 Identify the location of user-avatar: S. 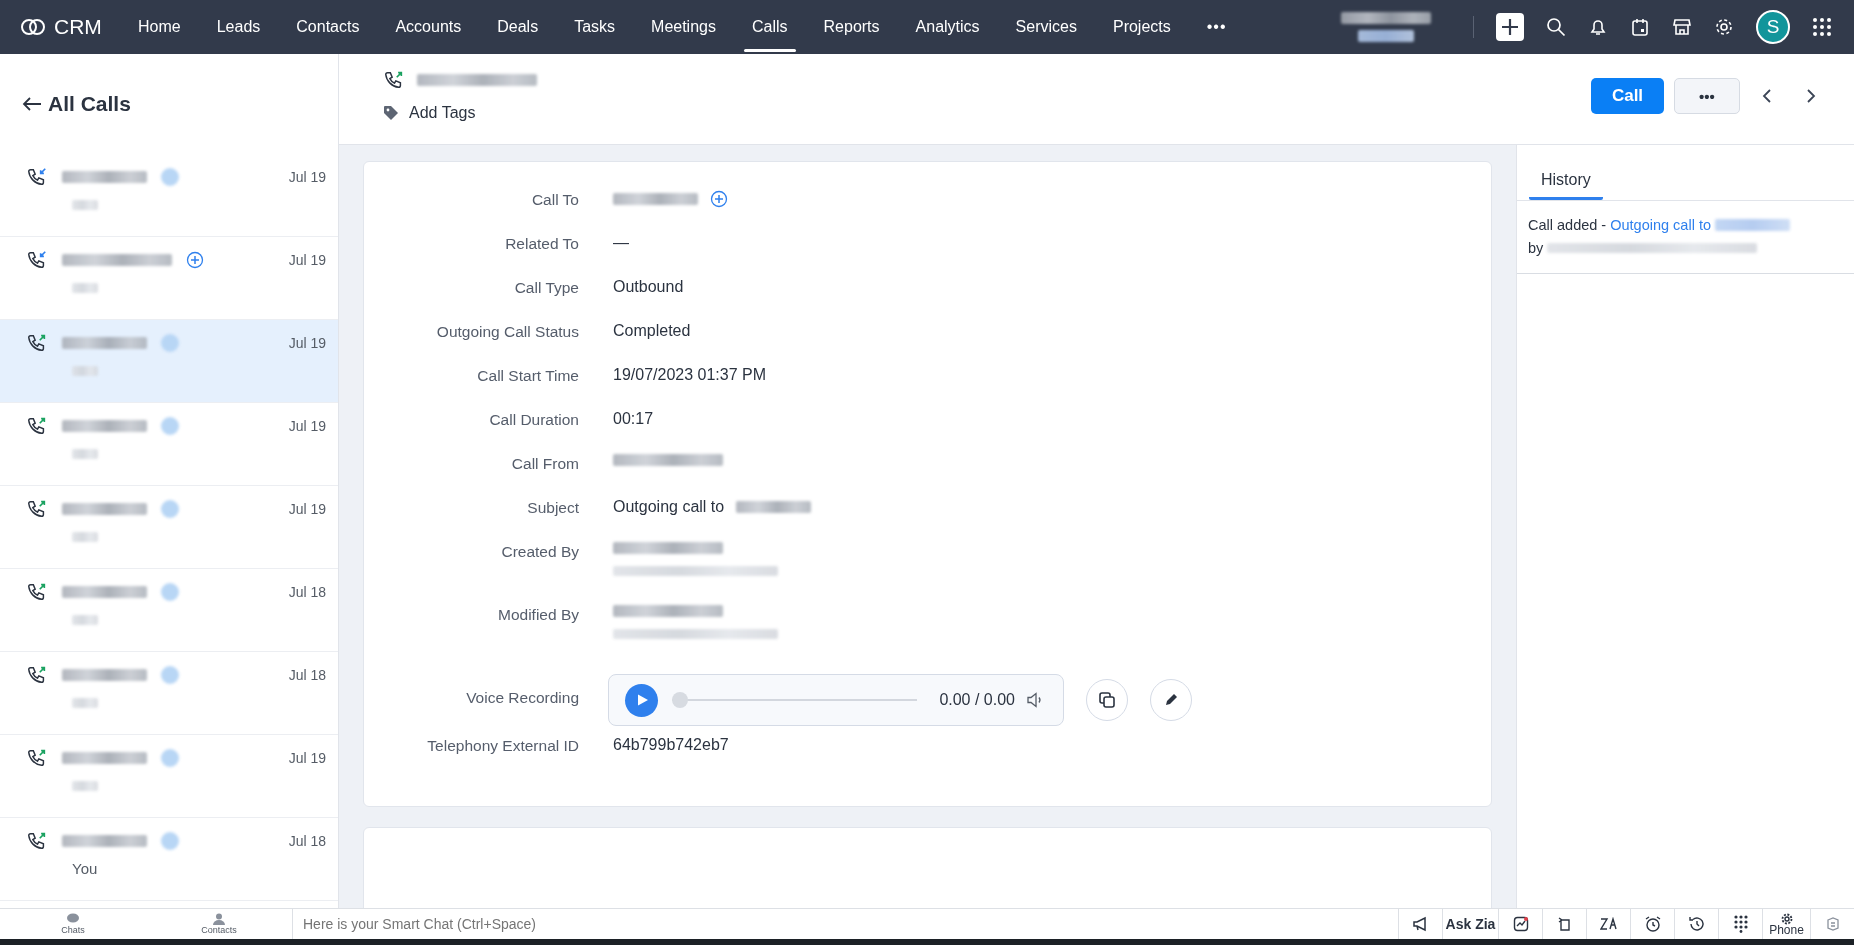
(1773, 27).